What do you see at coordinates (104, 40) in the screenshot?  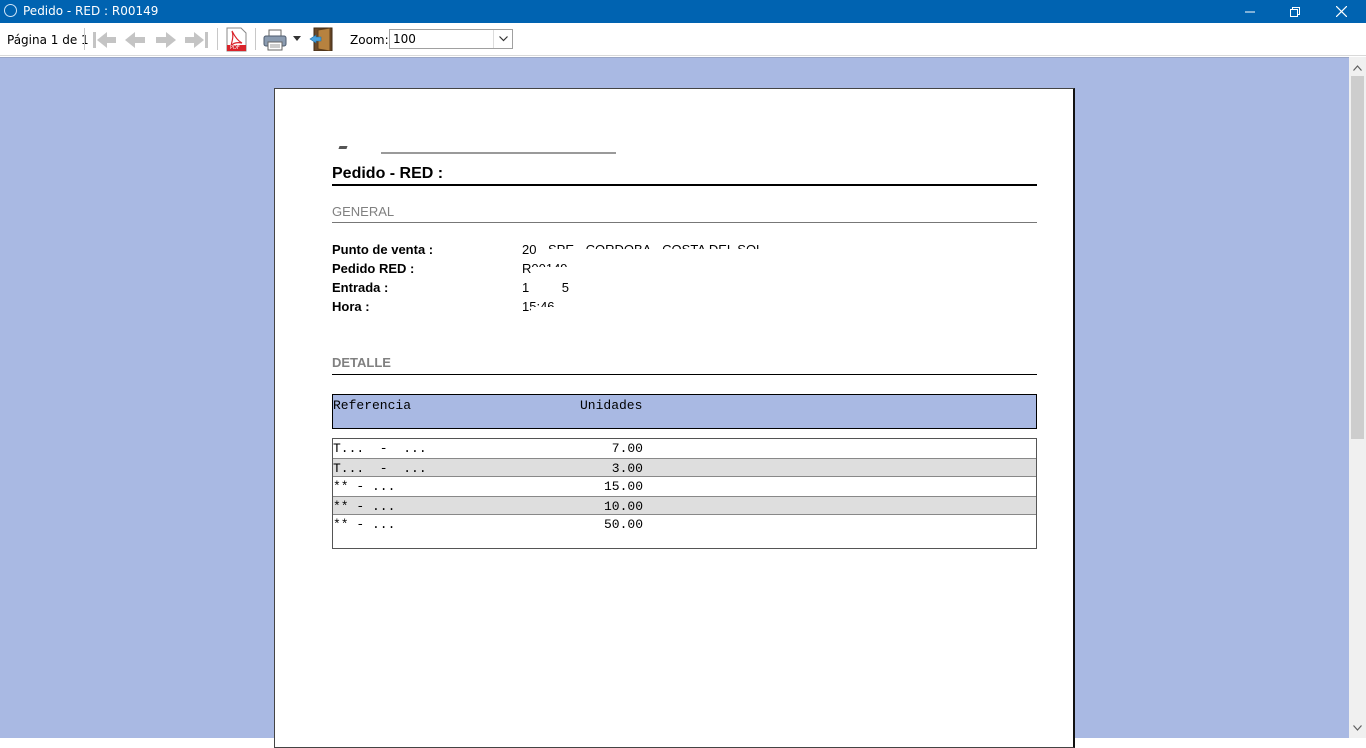 I see `first-page-icon` at bounding box center [104, 40].